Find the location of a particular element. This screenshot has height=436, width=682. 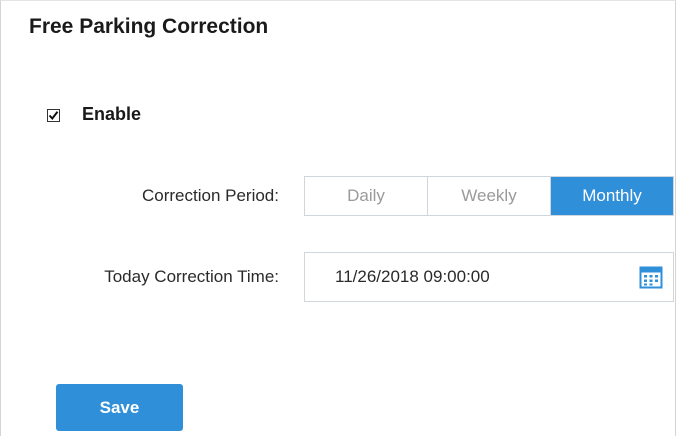

correction-period-label: Correction Period: is located at coordinates (210, 195).